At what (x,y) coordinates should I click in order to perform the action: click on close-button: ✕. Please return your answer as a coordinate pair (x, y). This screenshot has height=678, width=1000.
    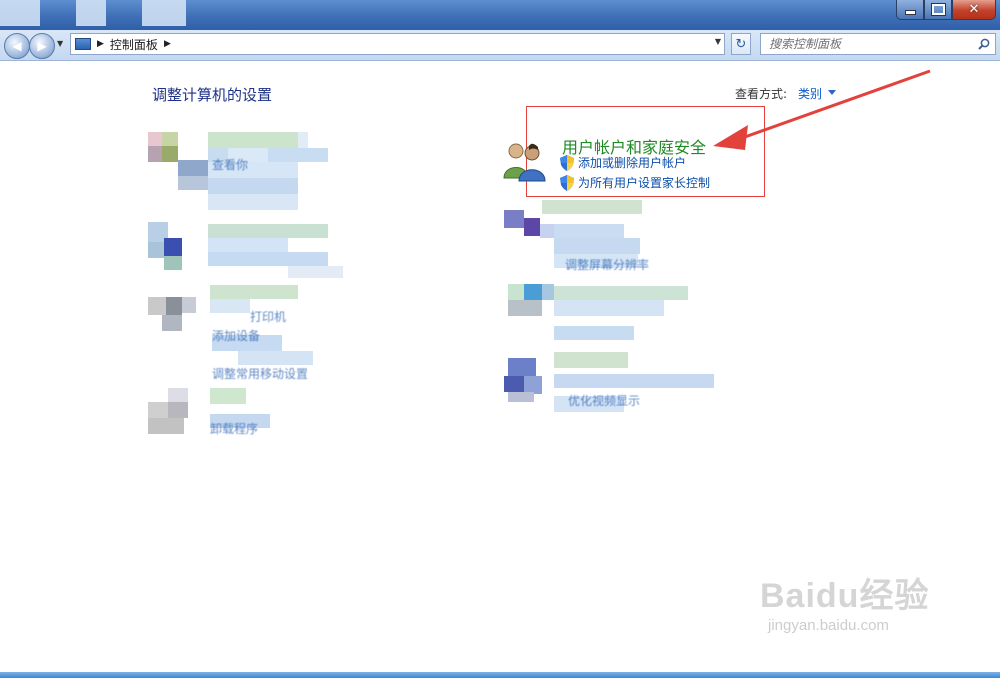
    Looking at the image, I should click on (974, 10).